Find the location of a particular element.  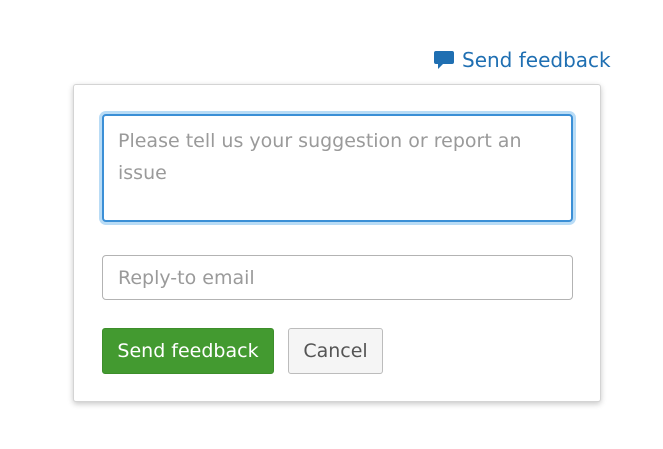

speech-bubble-icon is located at coordinates (444, 60).